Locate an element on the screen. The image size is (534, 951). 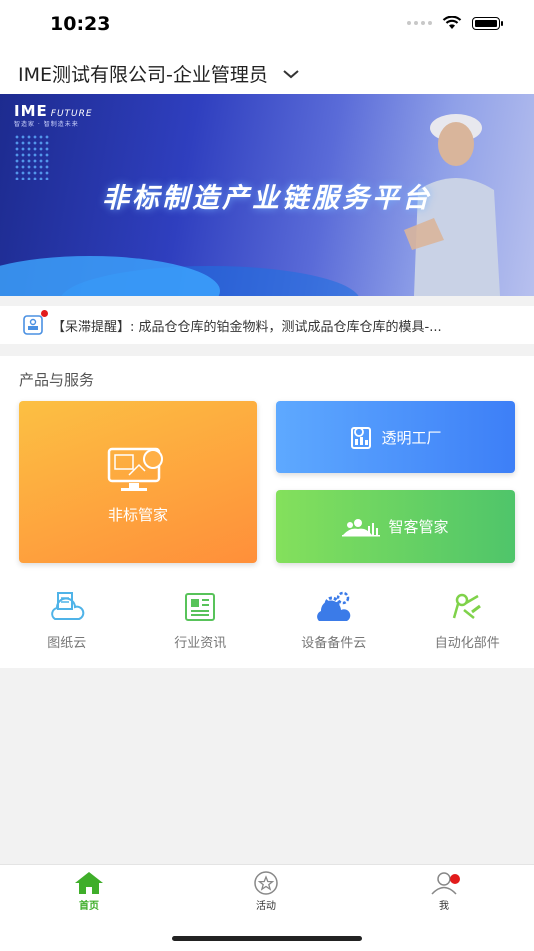
company-selector: IME测试有限公司-企业管理员 is located at coordinates (159, 73).